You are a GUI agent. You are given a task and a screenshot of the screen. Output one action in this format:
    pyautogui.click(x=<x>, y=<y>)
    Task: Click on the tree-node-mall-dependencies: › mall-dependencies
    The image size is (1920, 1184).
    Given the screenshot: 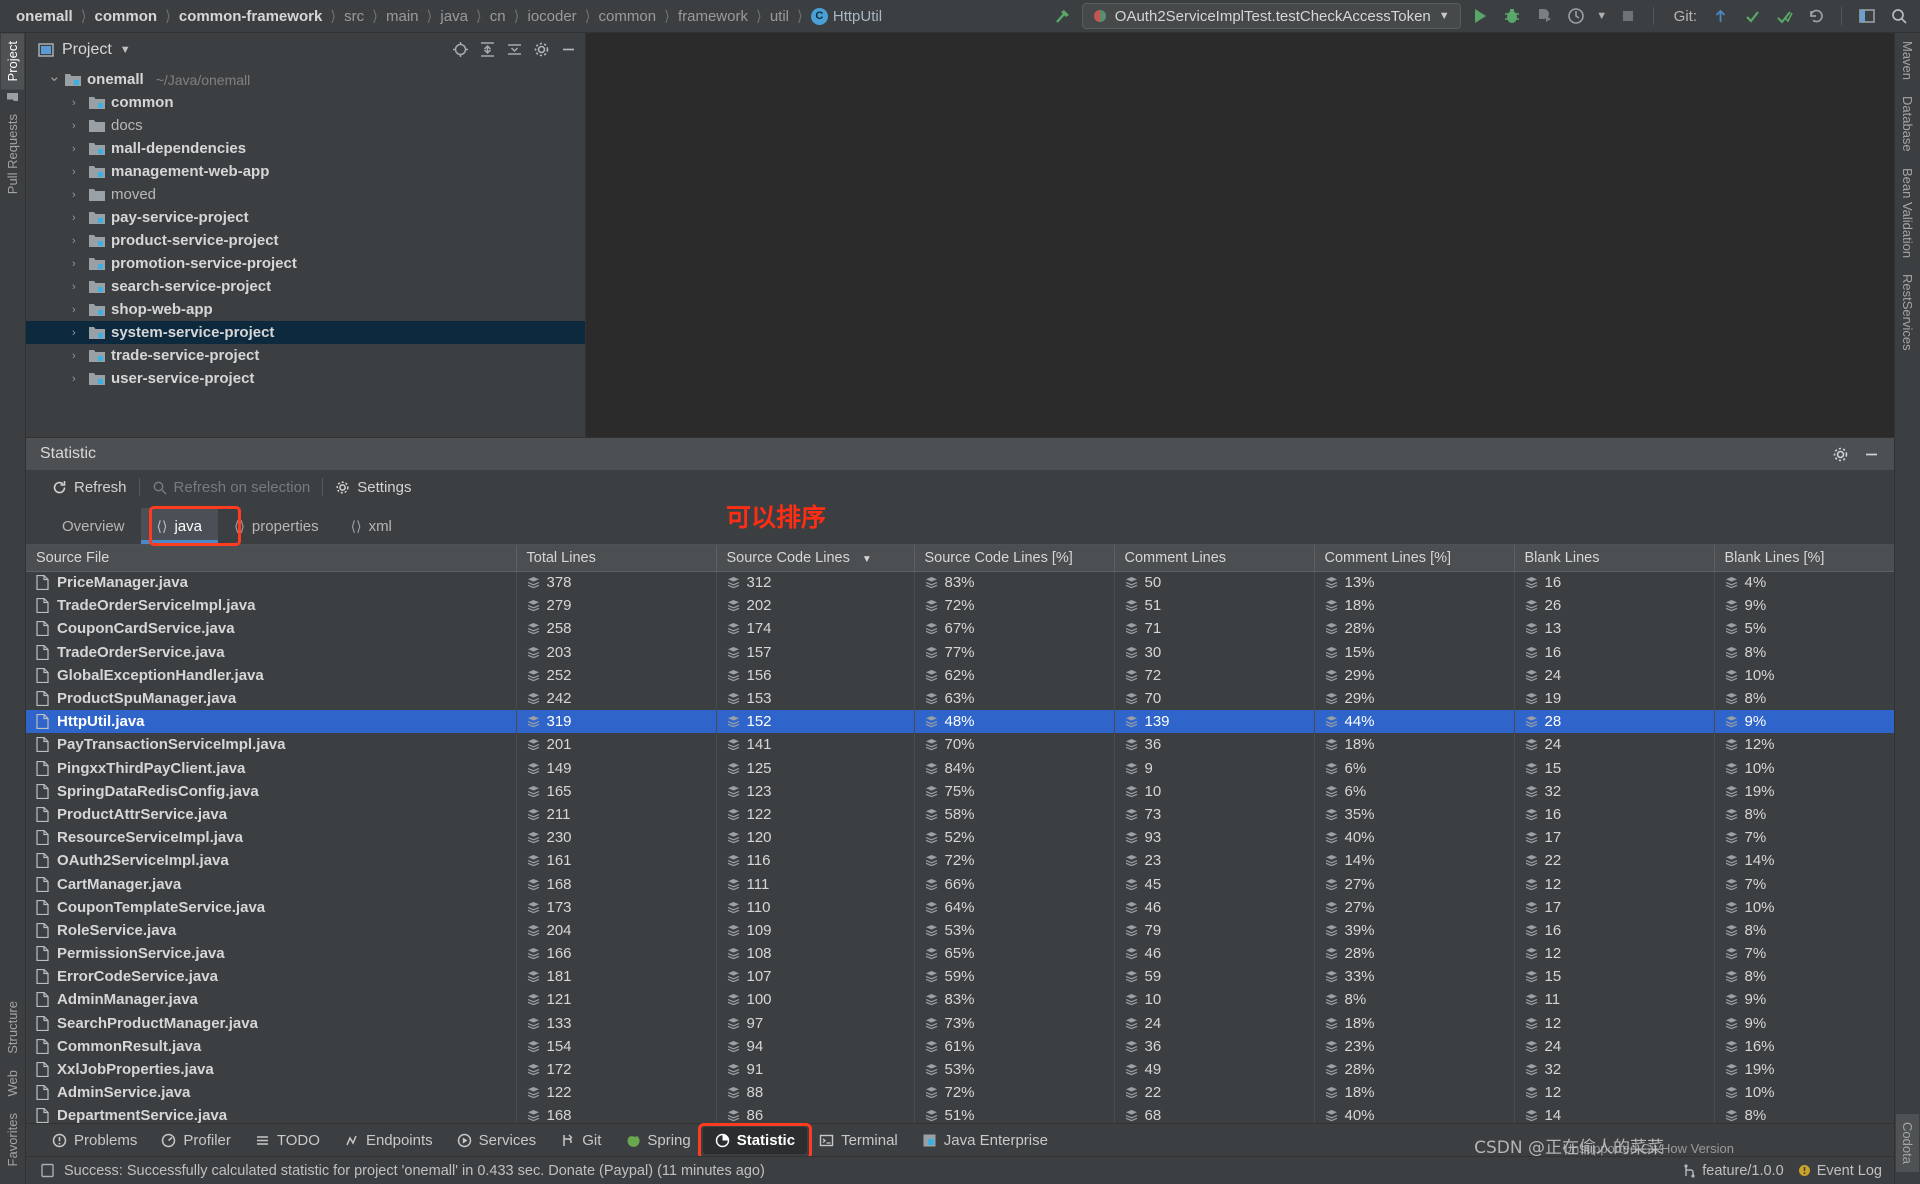 What is the action you would take?
    pyautogui.click(x=305, y=148)
    